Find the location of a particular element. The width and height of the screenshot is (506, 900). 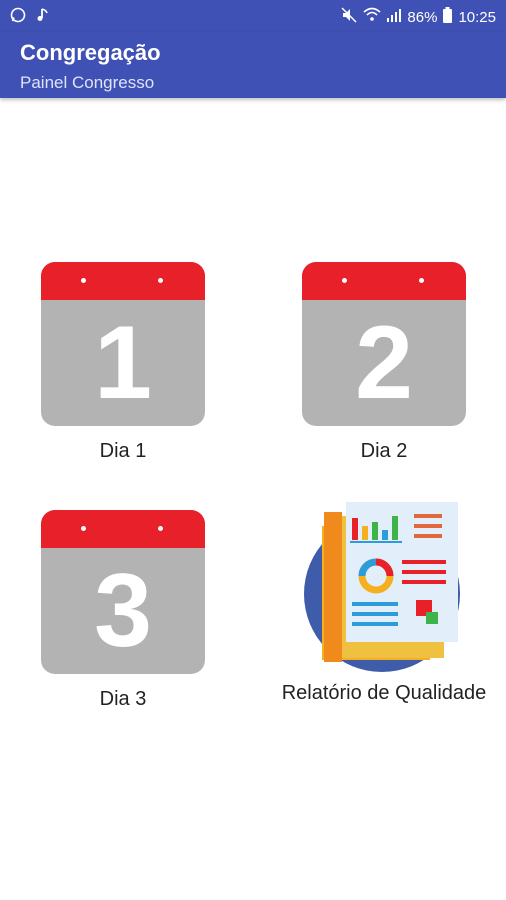

app-title: Congregação is located at coordinates (90, 52).